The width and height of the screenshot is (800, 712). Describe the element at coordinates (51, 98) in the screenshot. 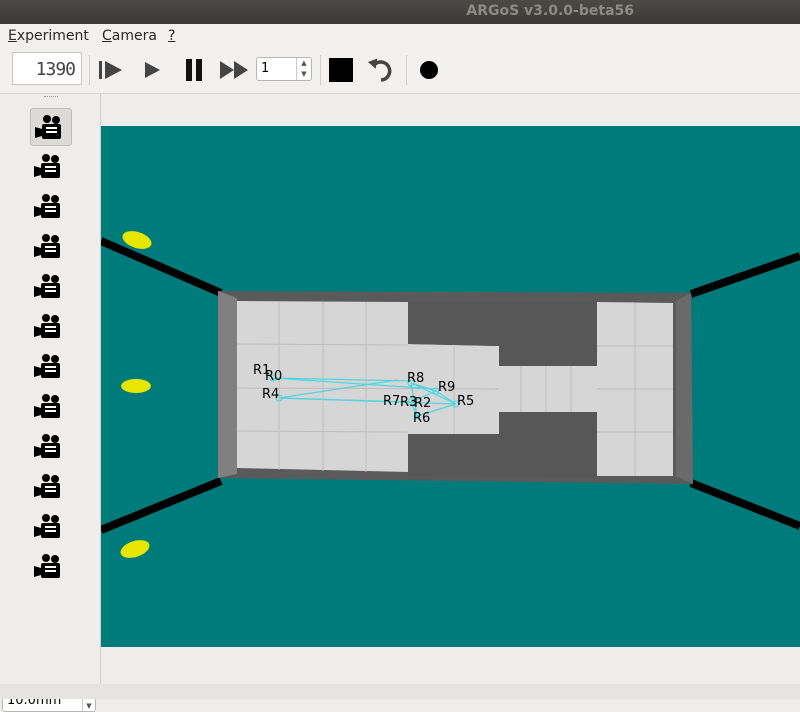

I see `dock-grip` at that location.